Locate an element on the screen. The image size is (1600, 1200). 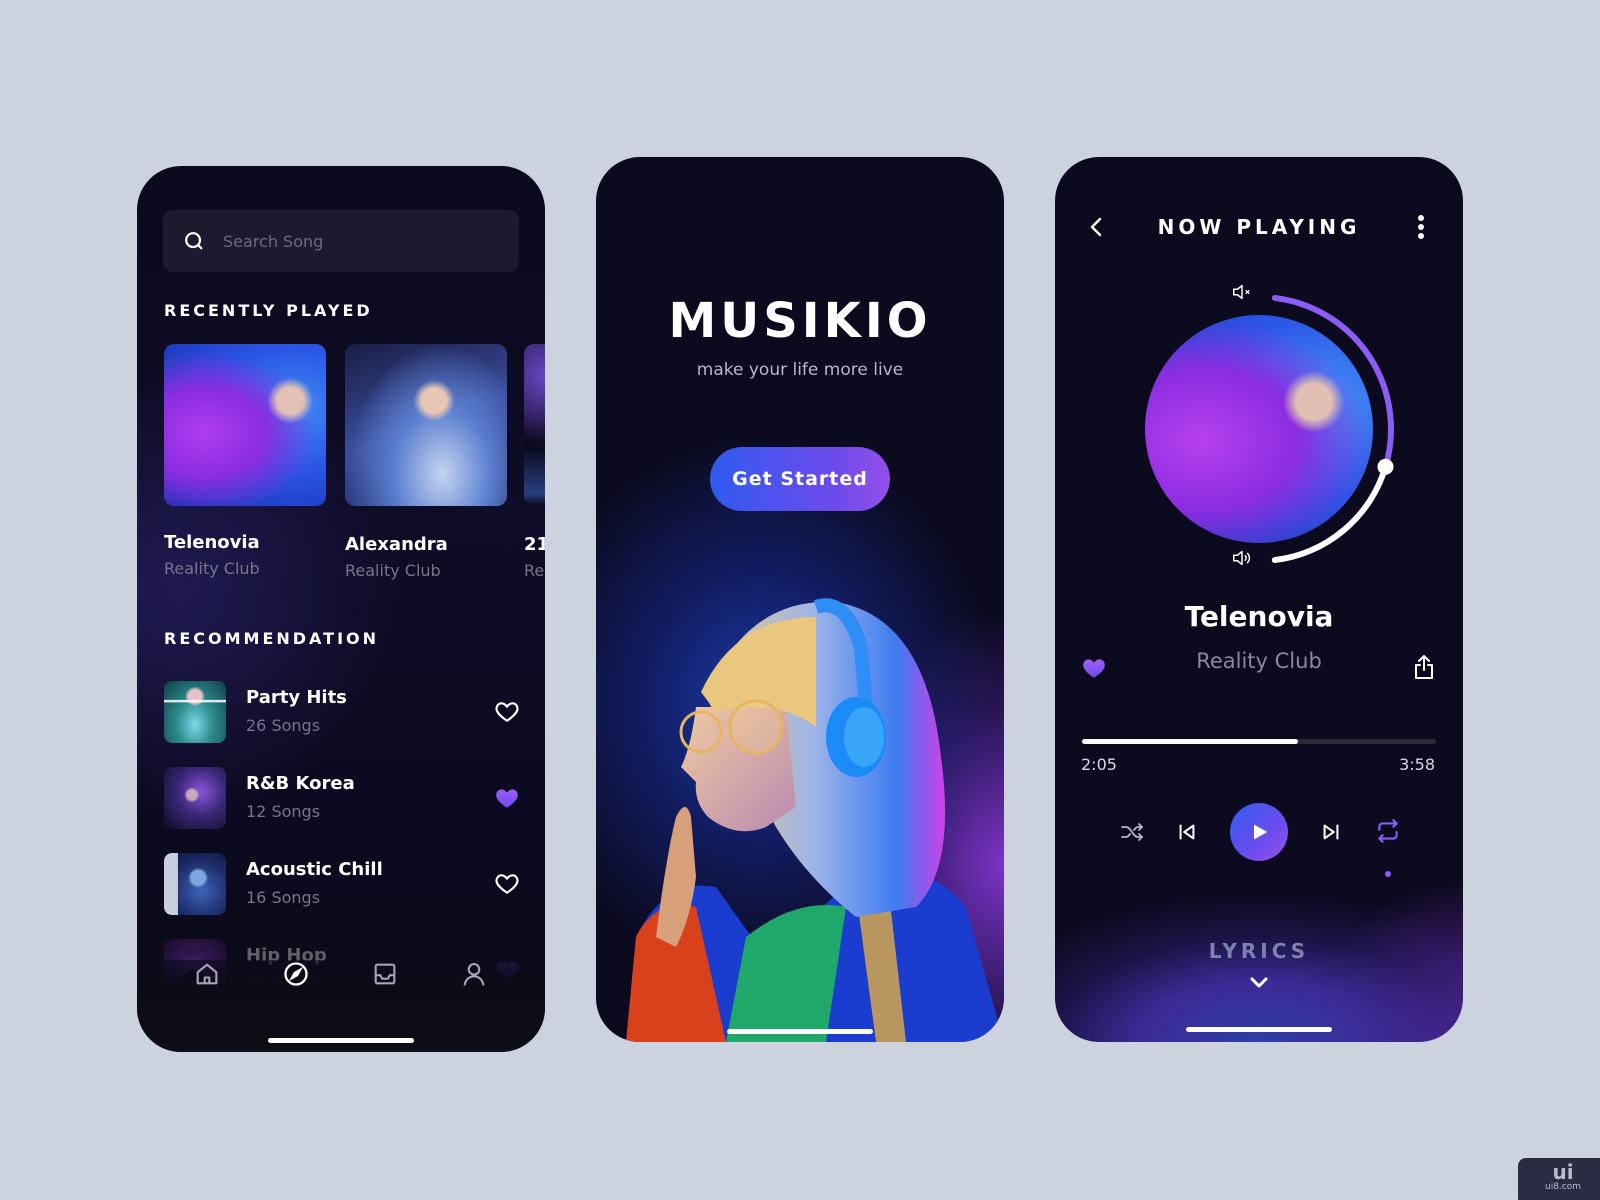
recent-card: Telenovia Reality Club is located at coordinates (245, 461).